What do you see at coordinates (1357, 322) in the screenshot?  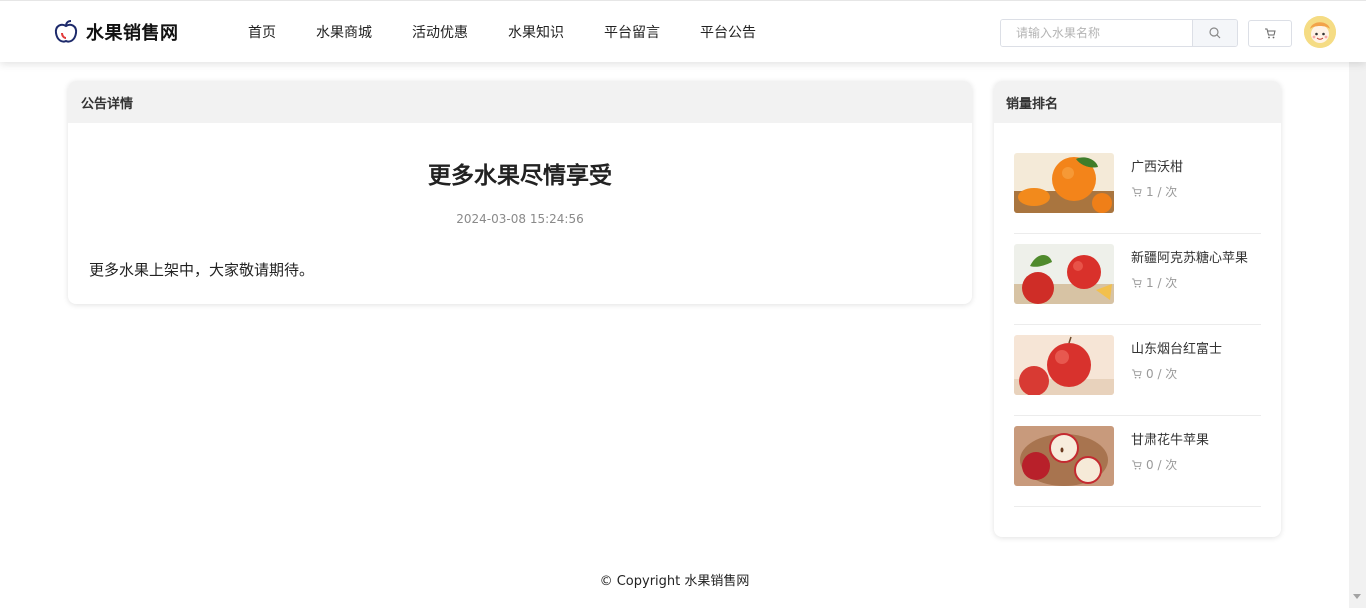 I see `scrollbar-thumb` at bounding box center [1357, 322].